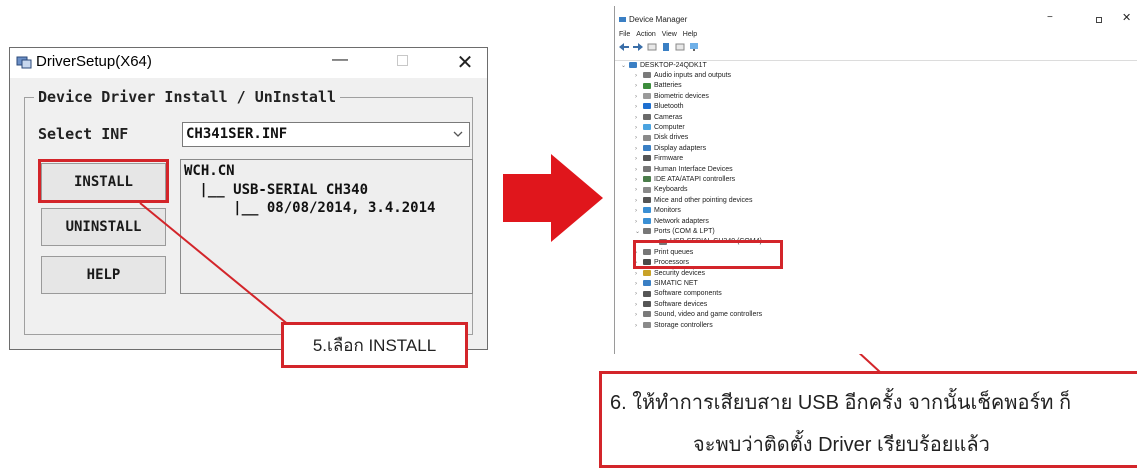  What do you see at coordinates (668, 117) in the screenshot?
I see `tree-item-label: Cameras` at bounding box center [668, 117].